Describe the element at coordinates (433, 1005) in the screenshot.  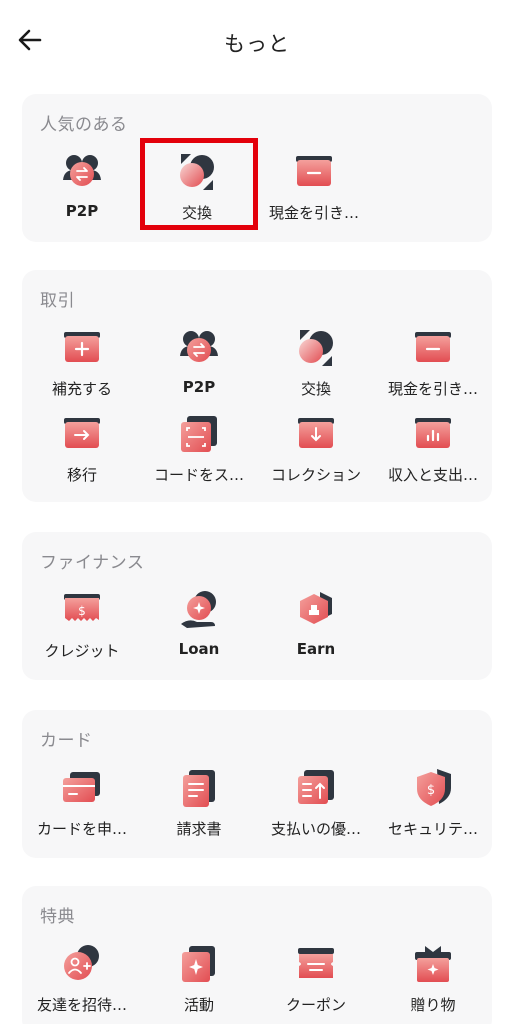
I see `item-label: 贈り物` at that location.